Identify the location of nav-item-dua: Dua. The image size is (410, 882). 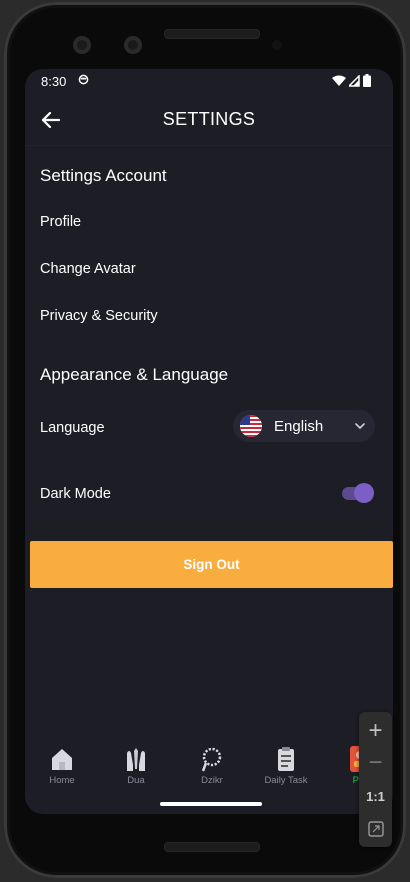
(136, 765).